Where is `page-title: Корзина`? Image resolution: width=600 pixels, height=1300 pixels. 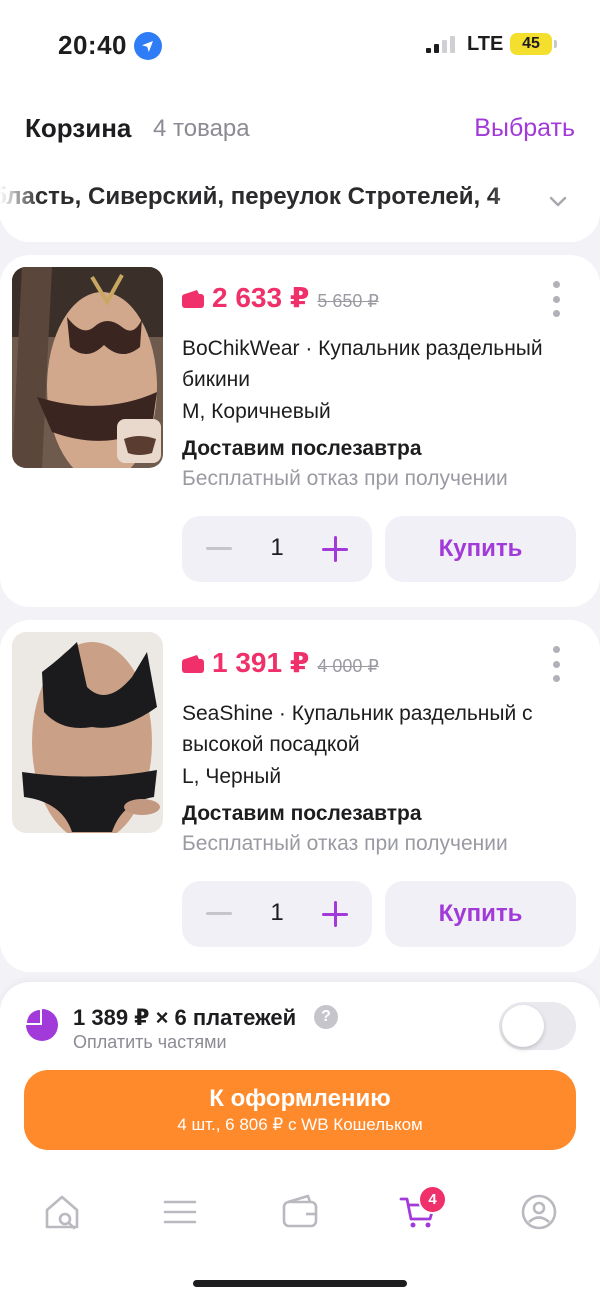
page-title: Корзина is located at coordinates (78, 128).